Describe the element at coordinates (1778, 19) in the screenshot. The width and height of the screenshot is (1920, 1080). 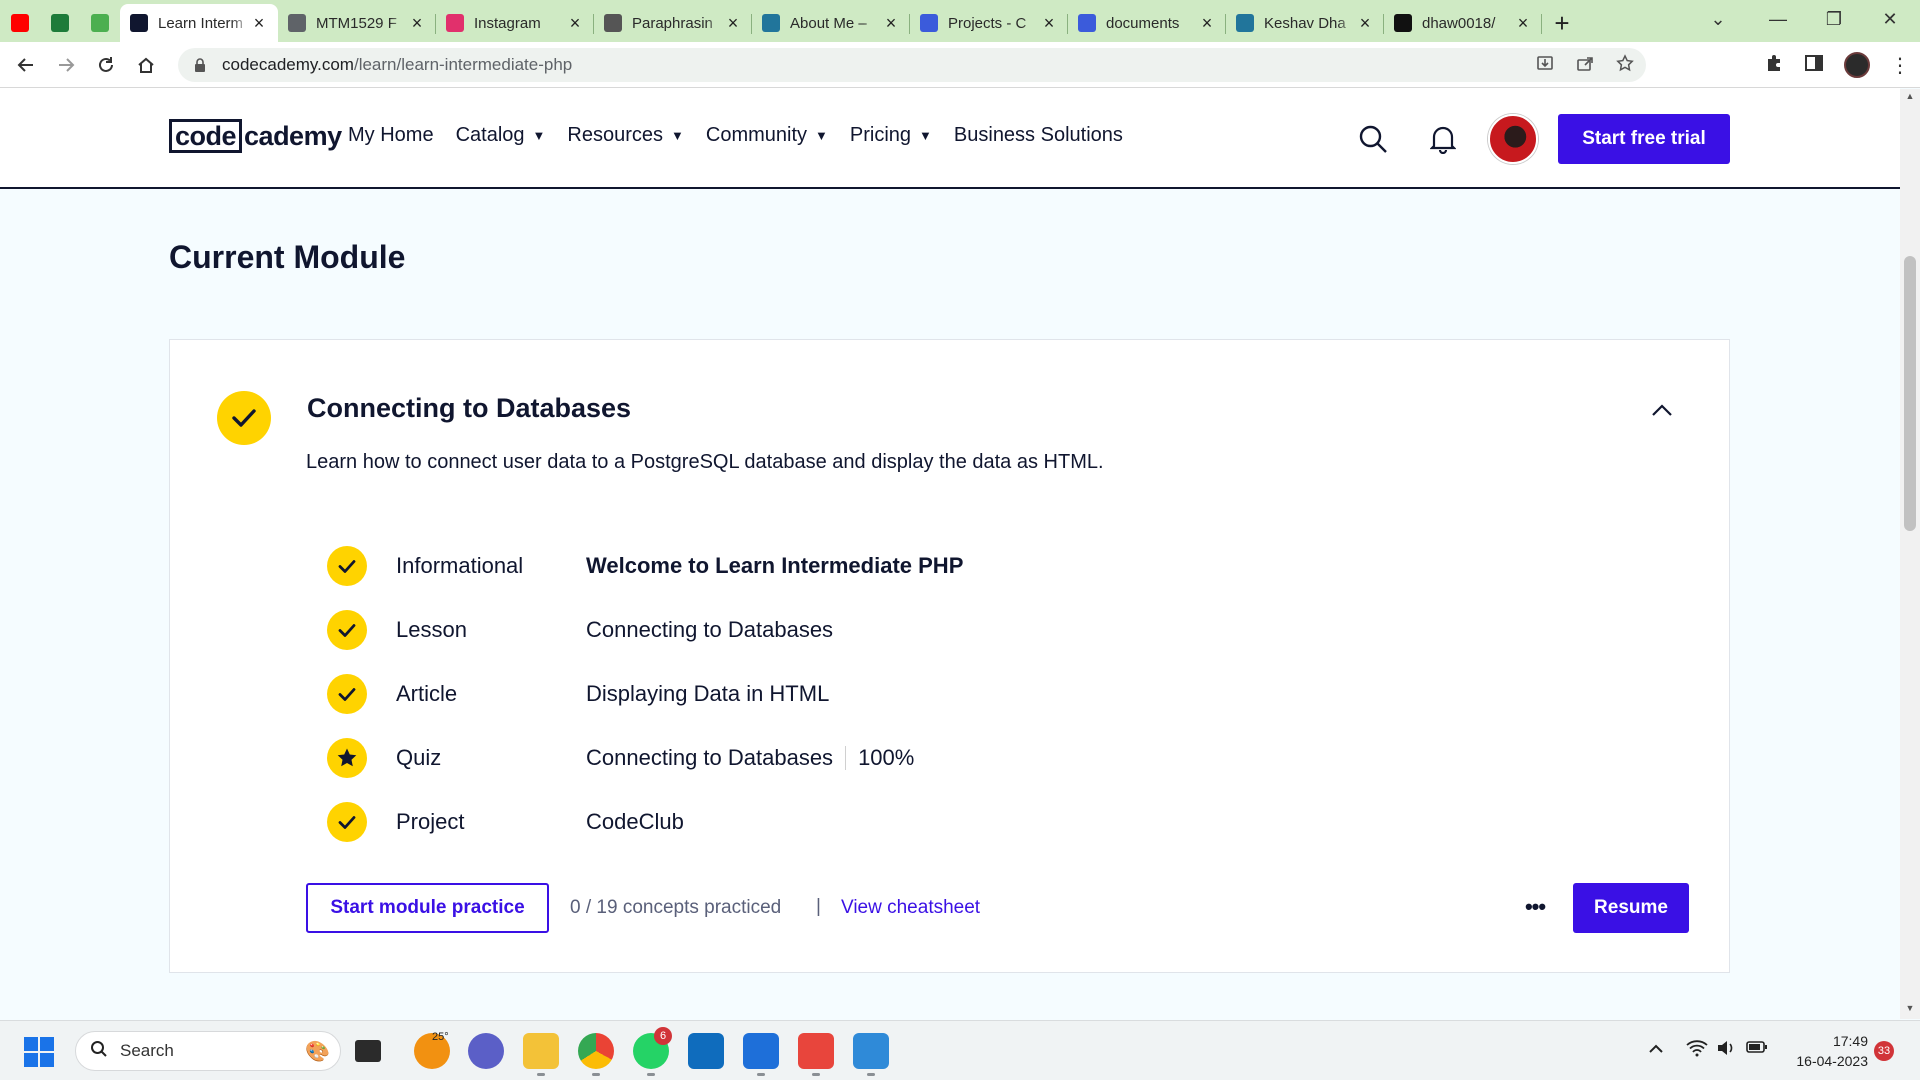
I see `minimize-button: —` at that location.